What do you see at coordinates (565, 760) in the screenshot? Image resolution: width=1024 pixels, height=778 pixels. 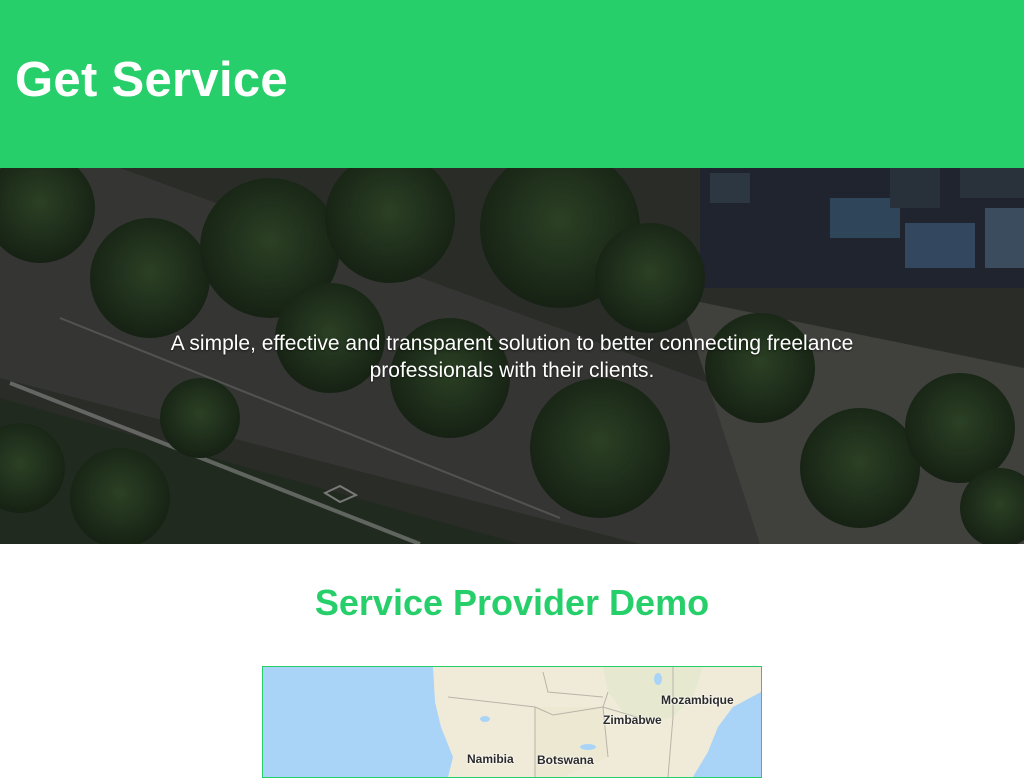 I see `map-label-botswana: Botswana` at bounding box center [565, 760].